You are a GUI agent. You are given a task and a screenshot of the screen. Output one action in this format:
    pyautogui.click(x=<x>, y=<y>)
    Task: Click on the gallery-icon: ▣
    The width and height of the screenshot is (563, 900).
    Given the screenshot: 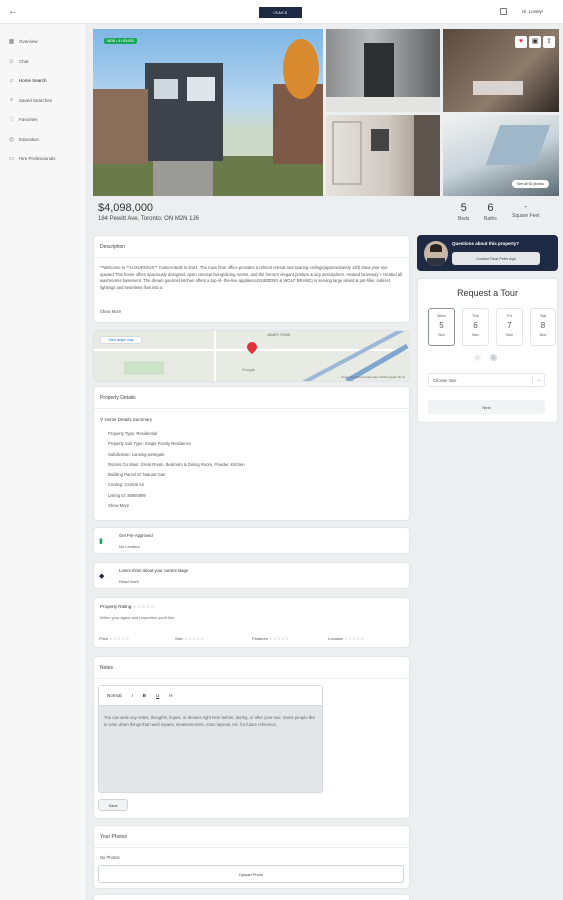 What is the action you would take?
    pyautogui.click(x=535, y=42)
    